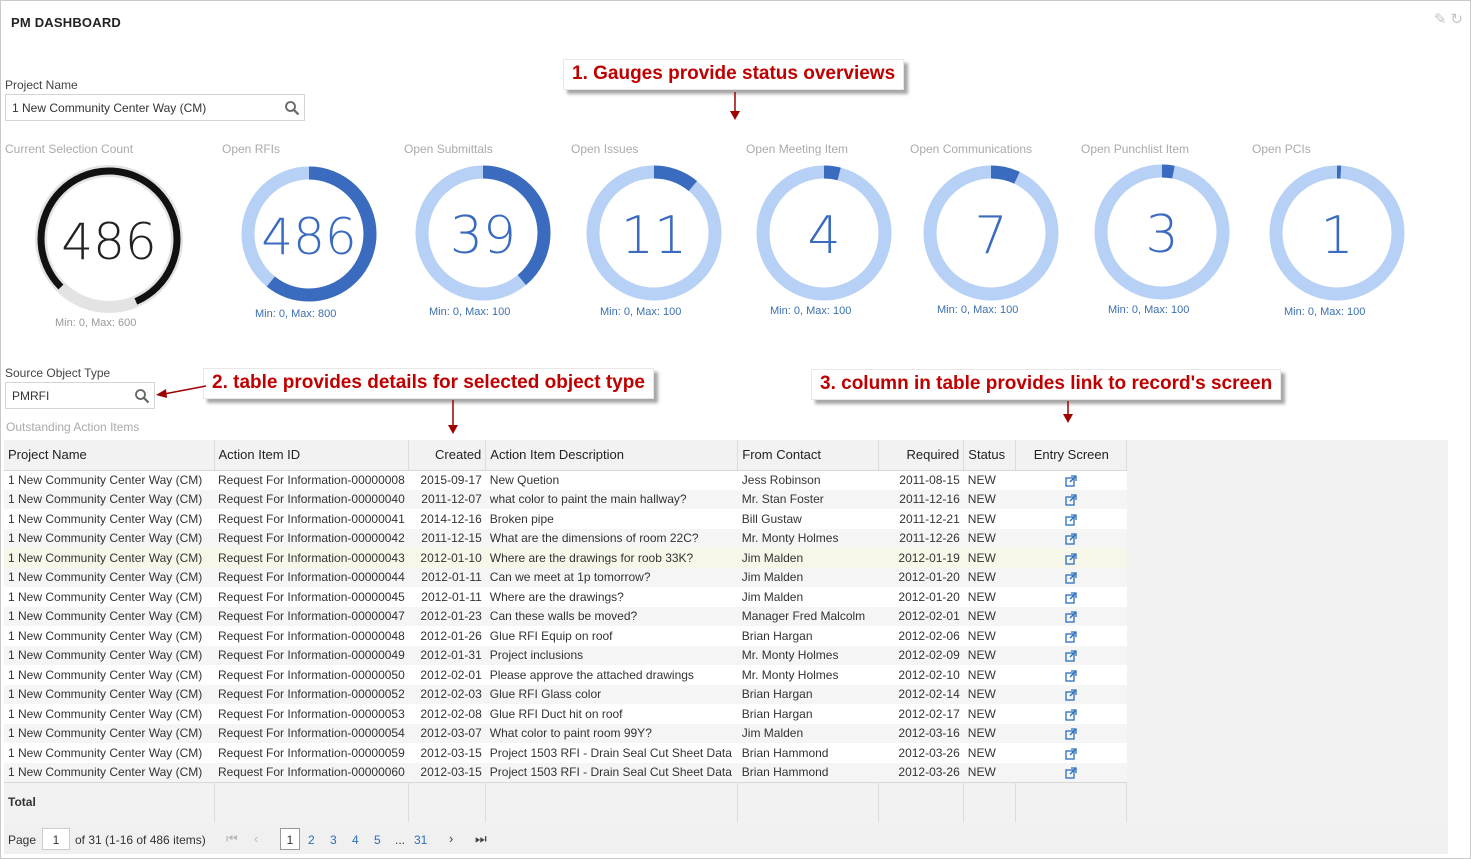 The height and width of the screenshot is (859, 1471). What do you see at coordinates (311, 840) in the screenshot?
I see `page-link: 2` at bounding box center [311, 840].